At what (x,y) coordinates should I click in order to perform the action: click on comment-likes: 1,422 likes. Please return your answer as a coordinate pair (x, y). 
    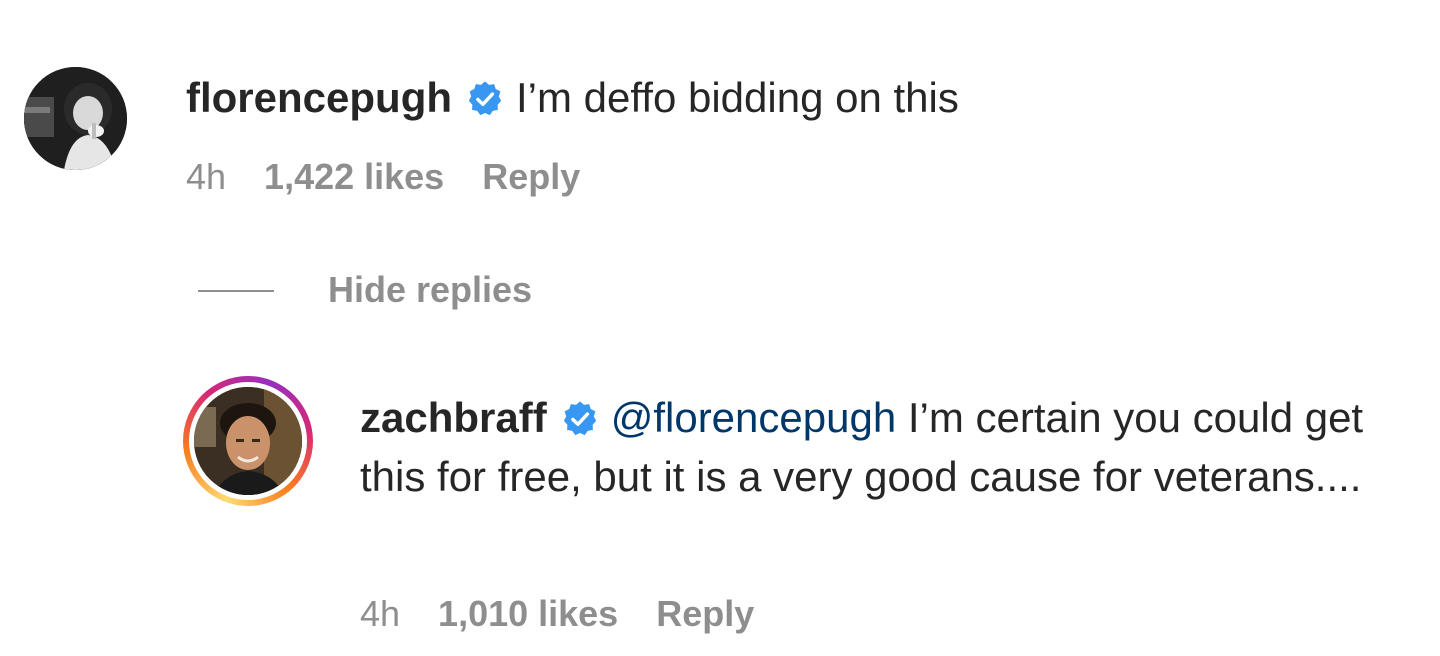
    Looking at the image, I should click on (354, 176).